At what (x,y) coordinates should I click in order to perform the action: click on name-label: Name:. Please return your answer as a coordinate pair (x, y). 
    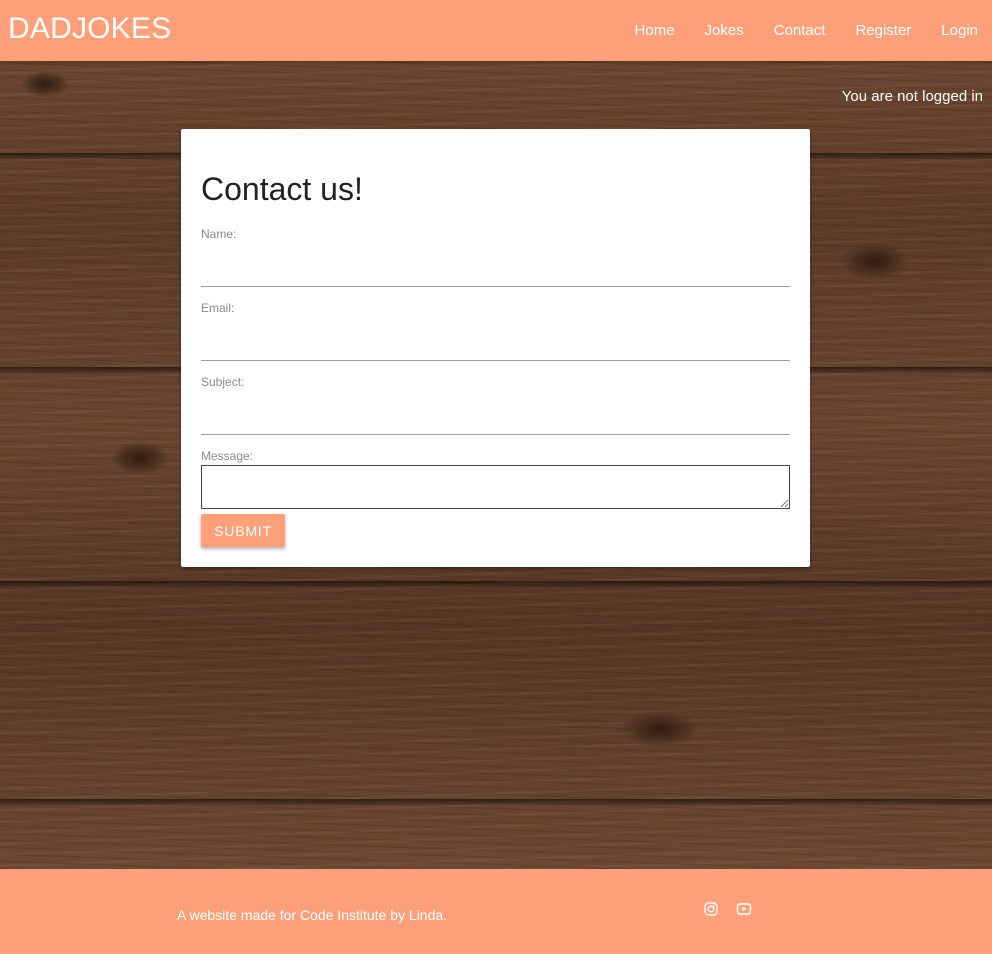
    Looking at the image, I should click on (219, 234).